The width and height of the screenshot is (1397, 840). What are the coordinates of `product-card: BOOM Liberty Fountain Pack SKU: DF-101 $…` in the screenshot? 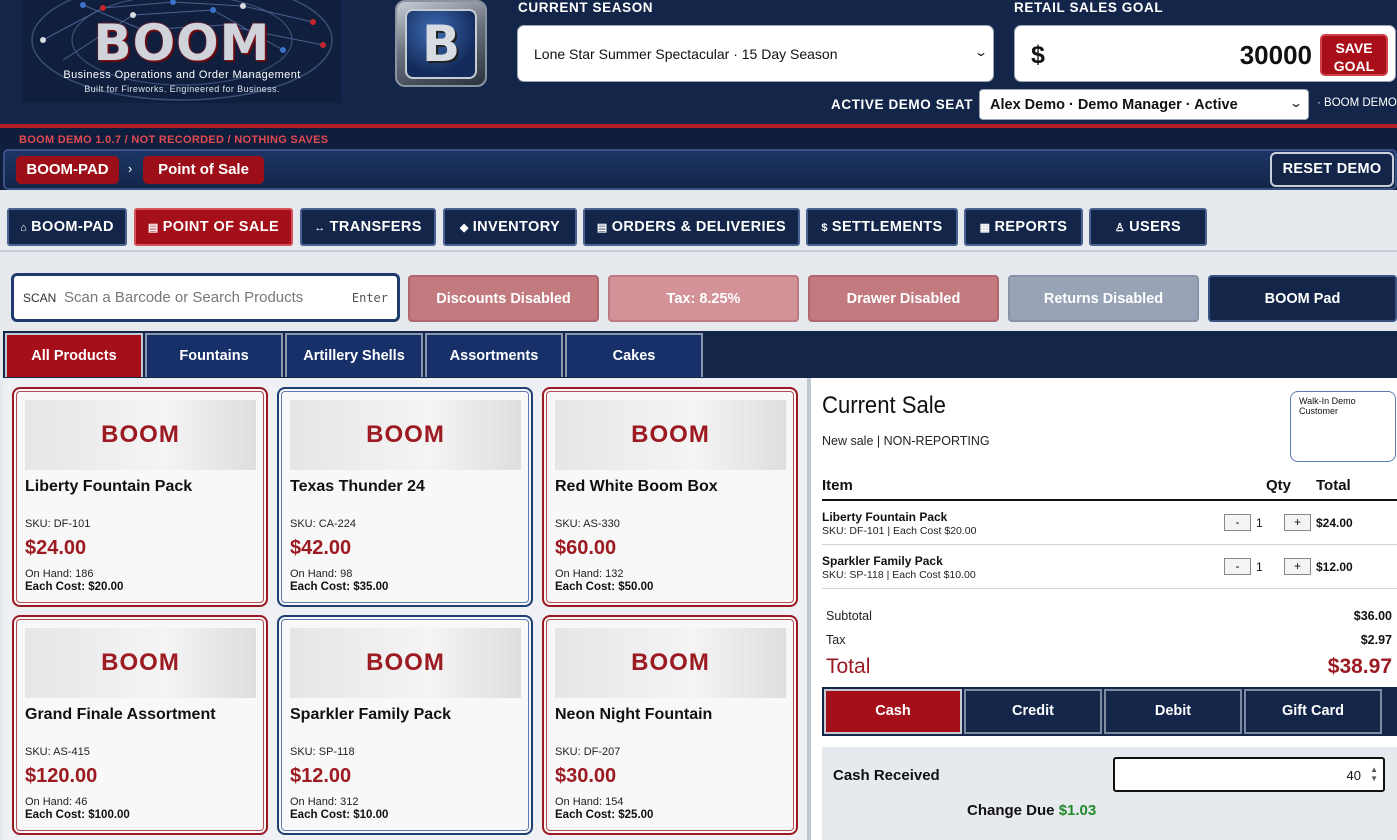 It's located at (140, 497).